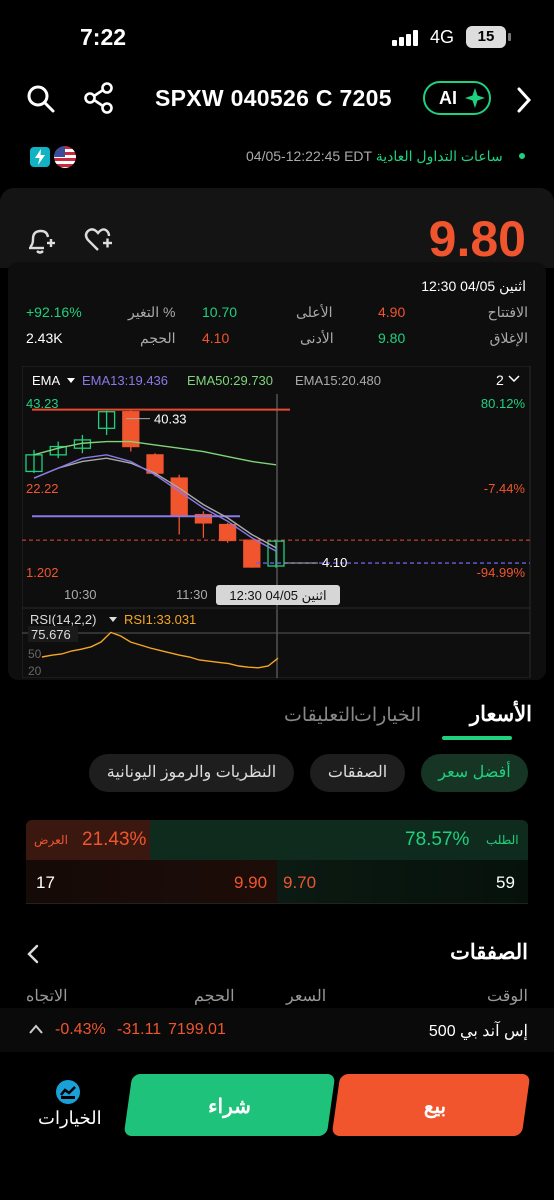 This screenshot has height=1200, width=554. Describe the element at coordinates (42, 403) in the screenshot. I see `y-left-label-top: 43.23` at that location.